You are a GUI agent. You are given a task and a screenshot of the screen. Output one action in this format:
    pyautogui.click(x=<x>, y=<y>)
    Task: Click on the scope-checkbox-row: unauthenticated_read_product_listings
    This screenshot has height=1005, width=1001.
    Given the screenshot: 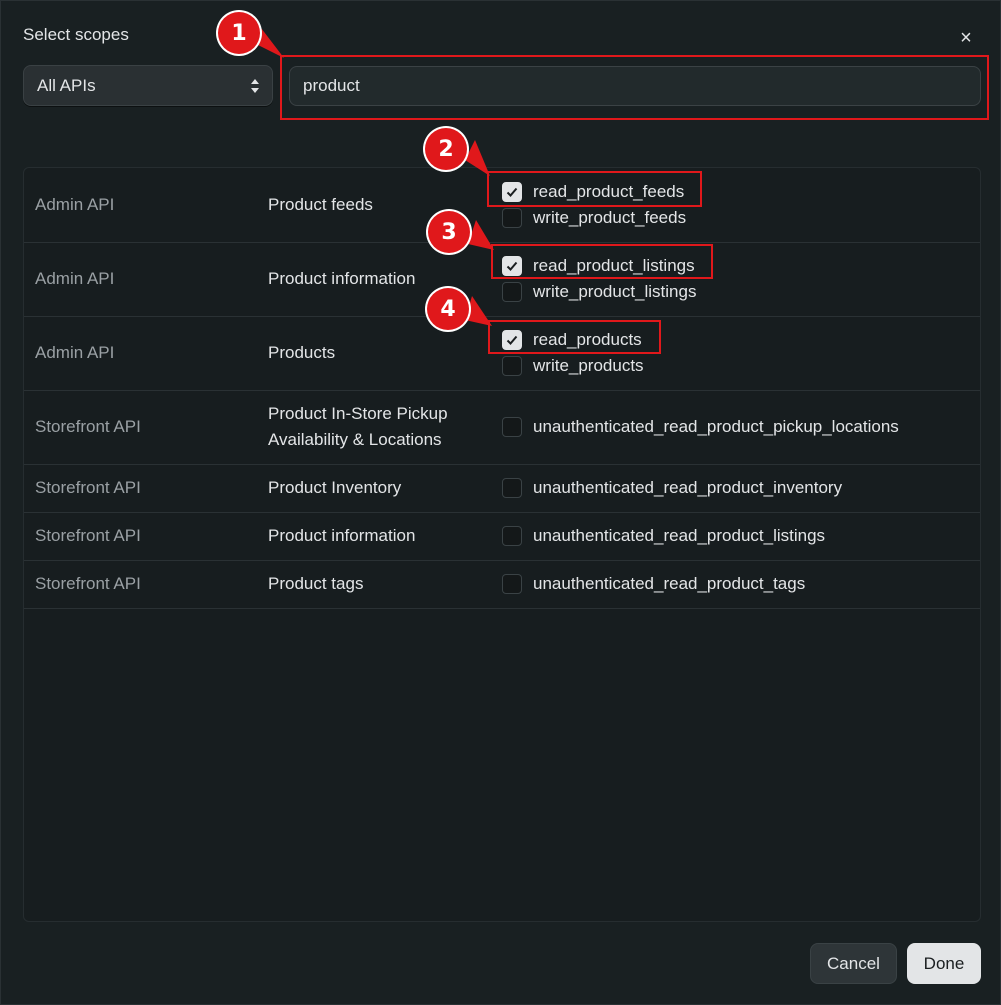 What is the action you would take?
    pyautogui.click(x=663, y=536)
    